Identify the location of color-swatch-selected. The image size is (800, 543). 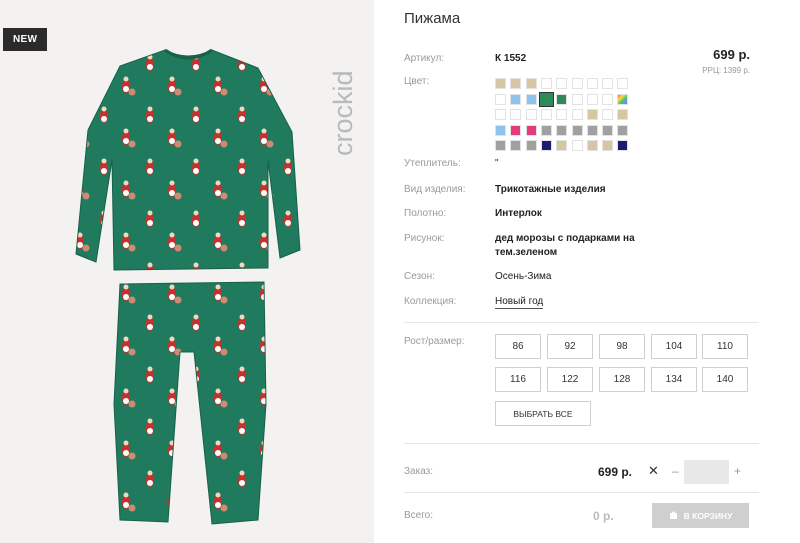
(546, 99).